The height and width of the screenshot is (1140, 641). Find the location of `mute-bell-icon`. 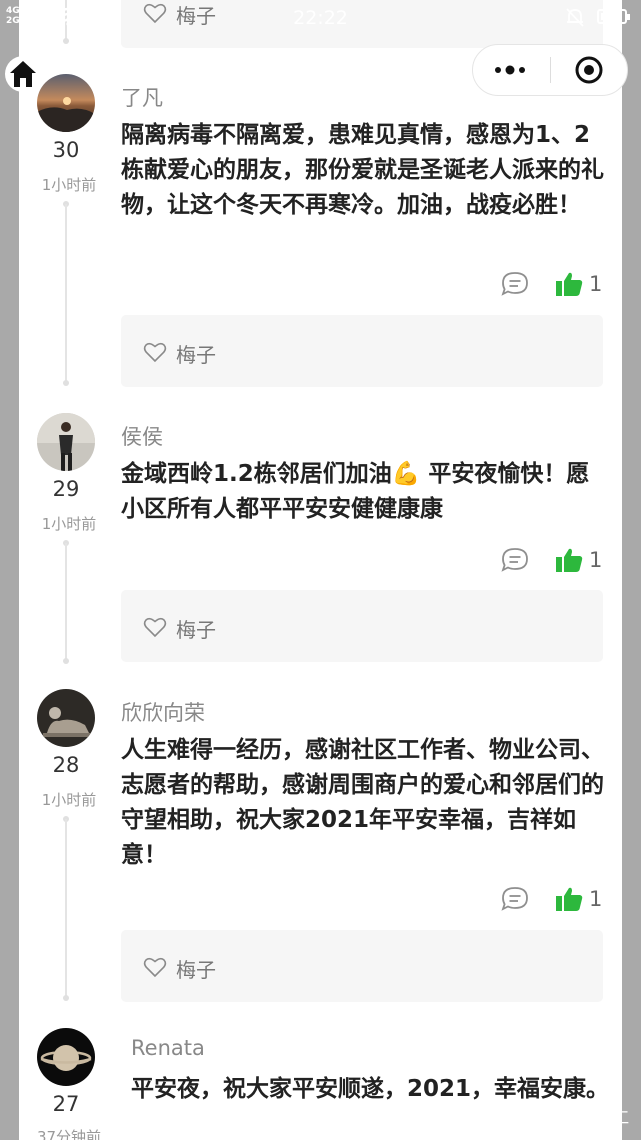

mute-bell-icon is located at coordinates (575, 17).